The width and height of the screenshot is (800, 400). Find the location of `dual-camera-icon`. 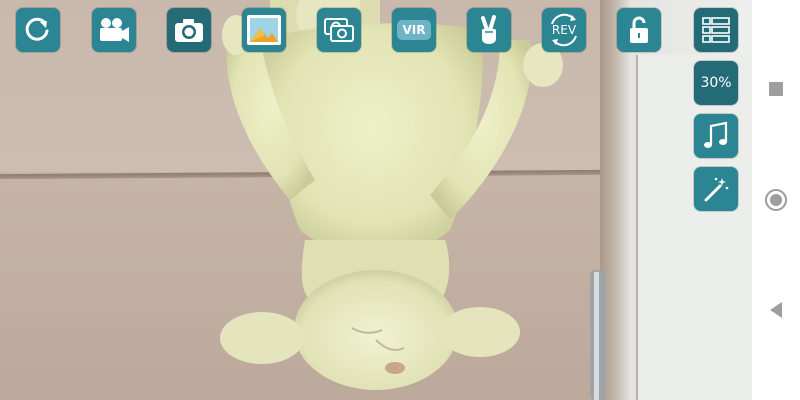

dual-camera-icon is located at coordinates (339, 30).